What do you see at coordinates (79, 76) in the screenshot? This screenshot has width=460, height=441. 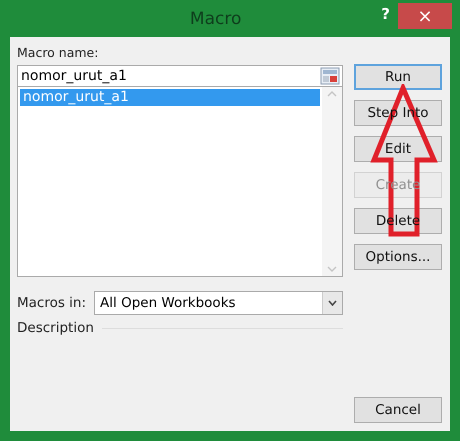 I see `macro-name-input: nomor_urut_a1` at bounding box center [79, 76].